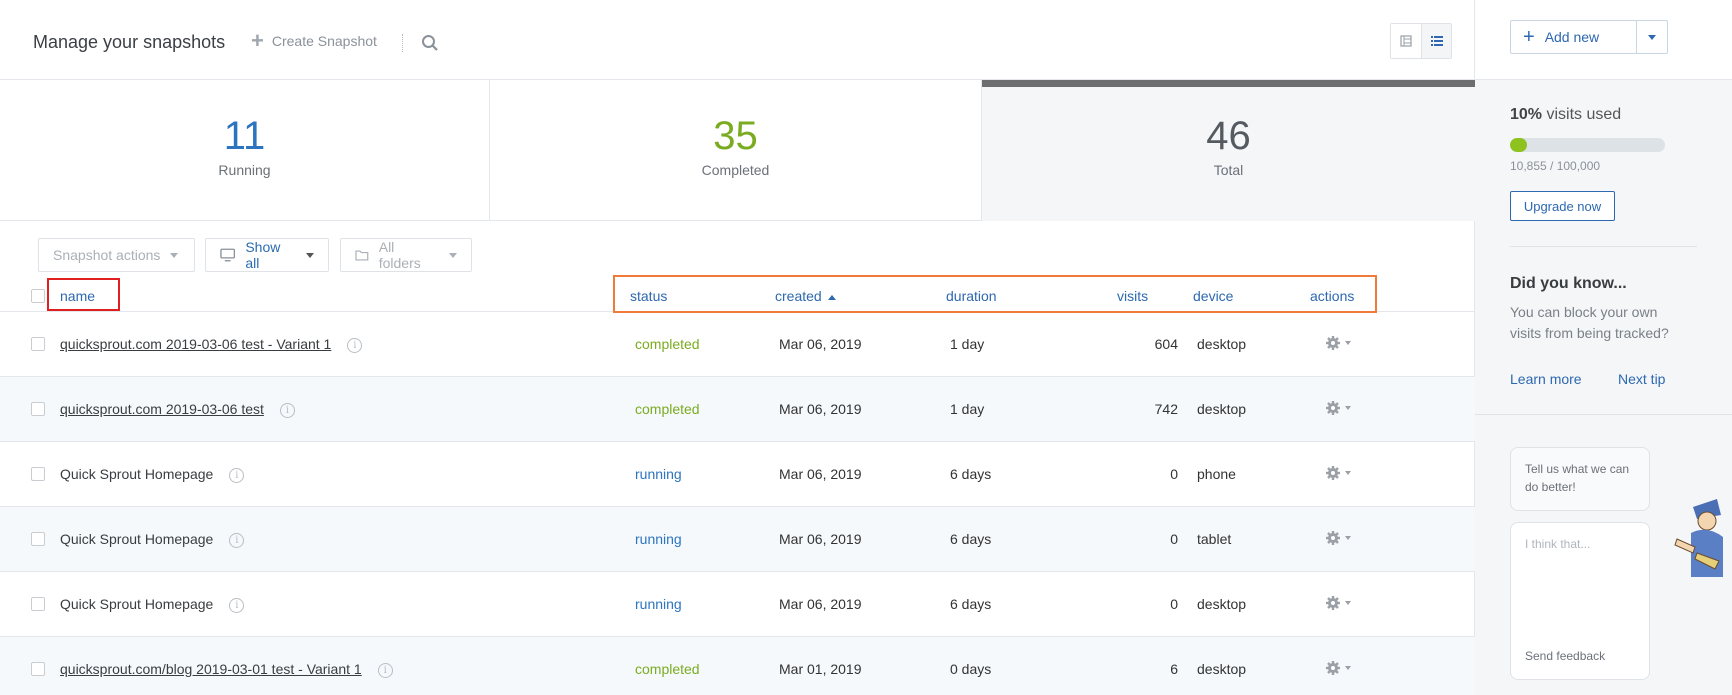 The width and height of the screenshot is (1732, 695). Describe the element at coordinates (267, 255) in the screenshot. I see `show-all-dropdown: Show all` at that location.